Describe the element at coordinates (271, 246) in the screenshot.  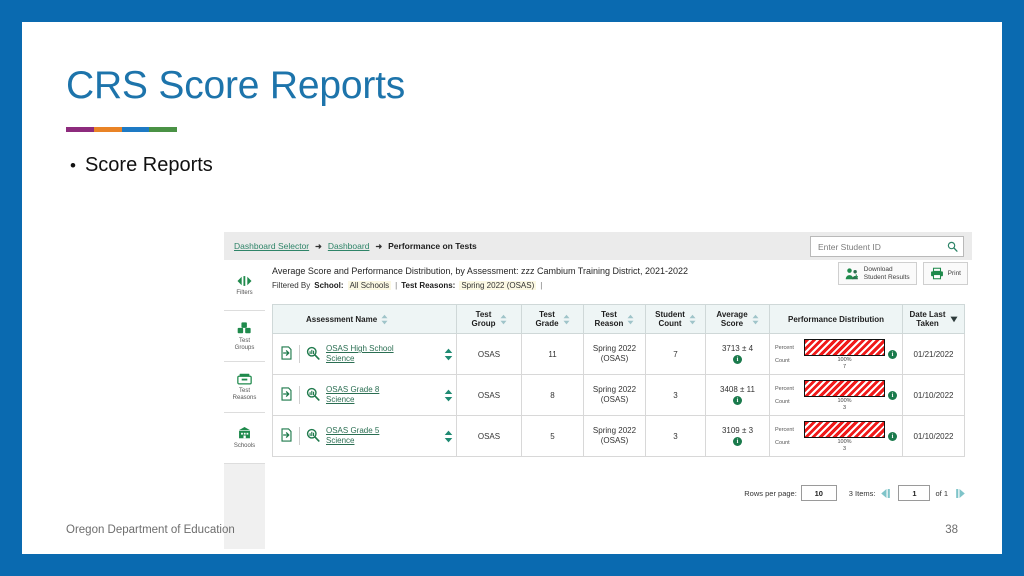
I see `breadcrumb-dashboard-selector: Dashboard Selector` at that location.